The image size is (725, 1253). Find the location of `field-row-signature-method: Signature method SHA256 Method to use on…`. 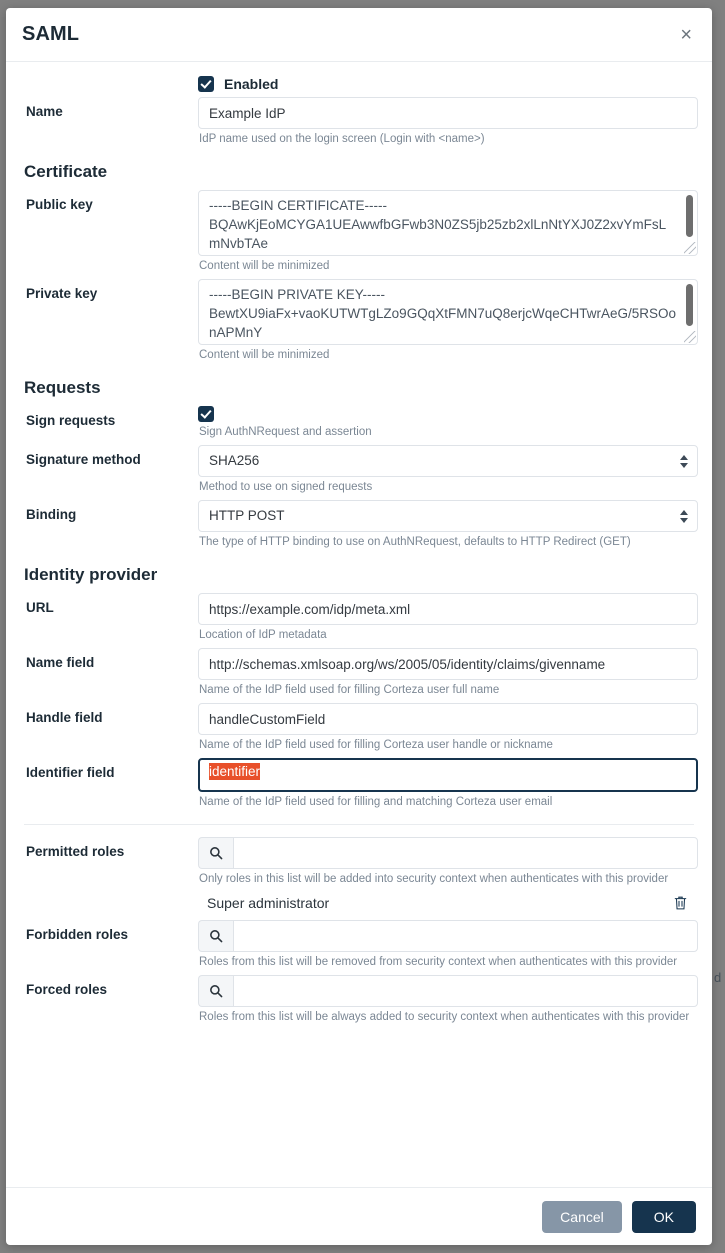

field-row-signature-method: Signature method SHA256 Method to use on… is located at coordinates (359, 470).